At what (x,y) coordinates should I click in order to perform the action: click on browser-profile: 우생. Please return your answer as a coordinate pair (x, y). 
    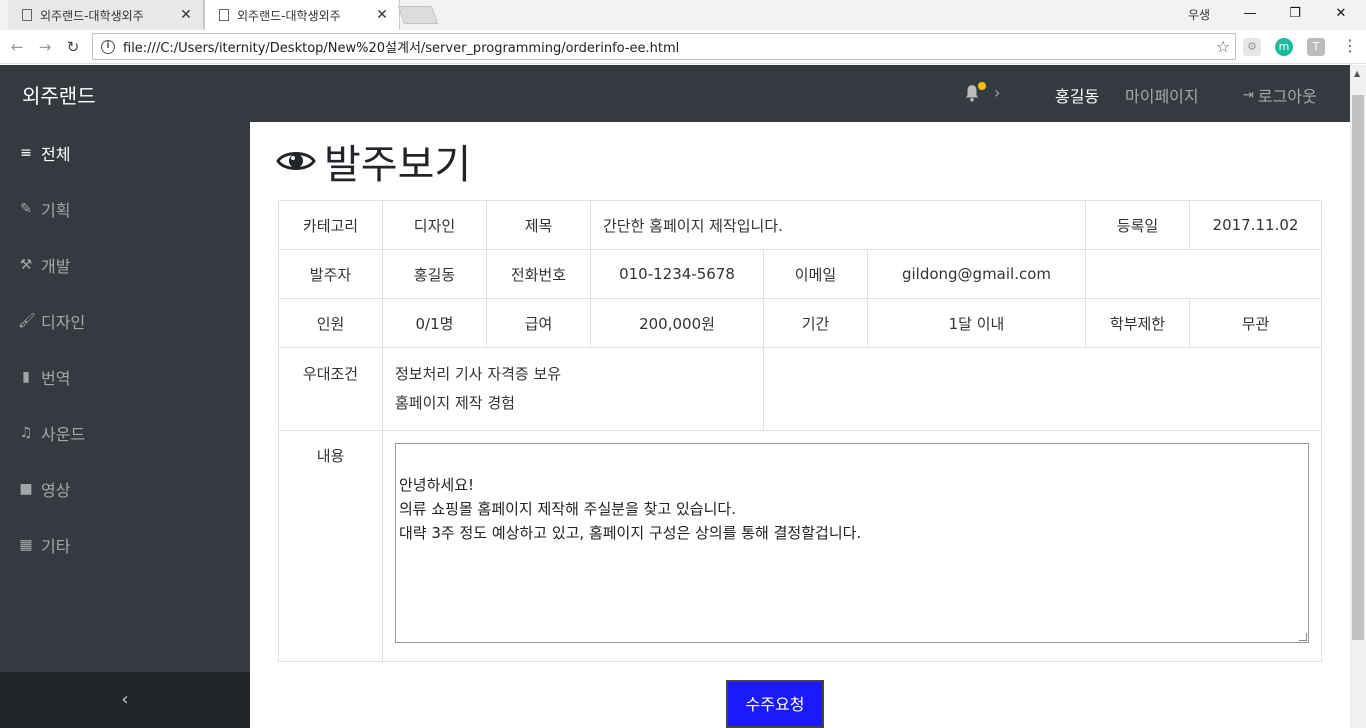
    Looking at the image, I should click on (1199, 14).